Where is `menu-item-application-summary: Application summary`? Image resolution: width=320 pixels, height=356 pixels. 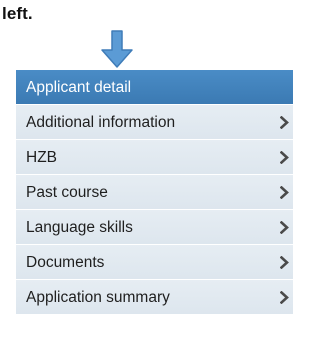 menu-item-application-summary: Application summary is located at coordinates (154, 297).